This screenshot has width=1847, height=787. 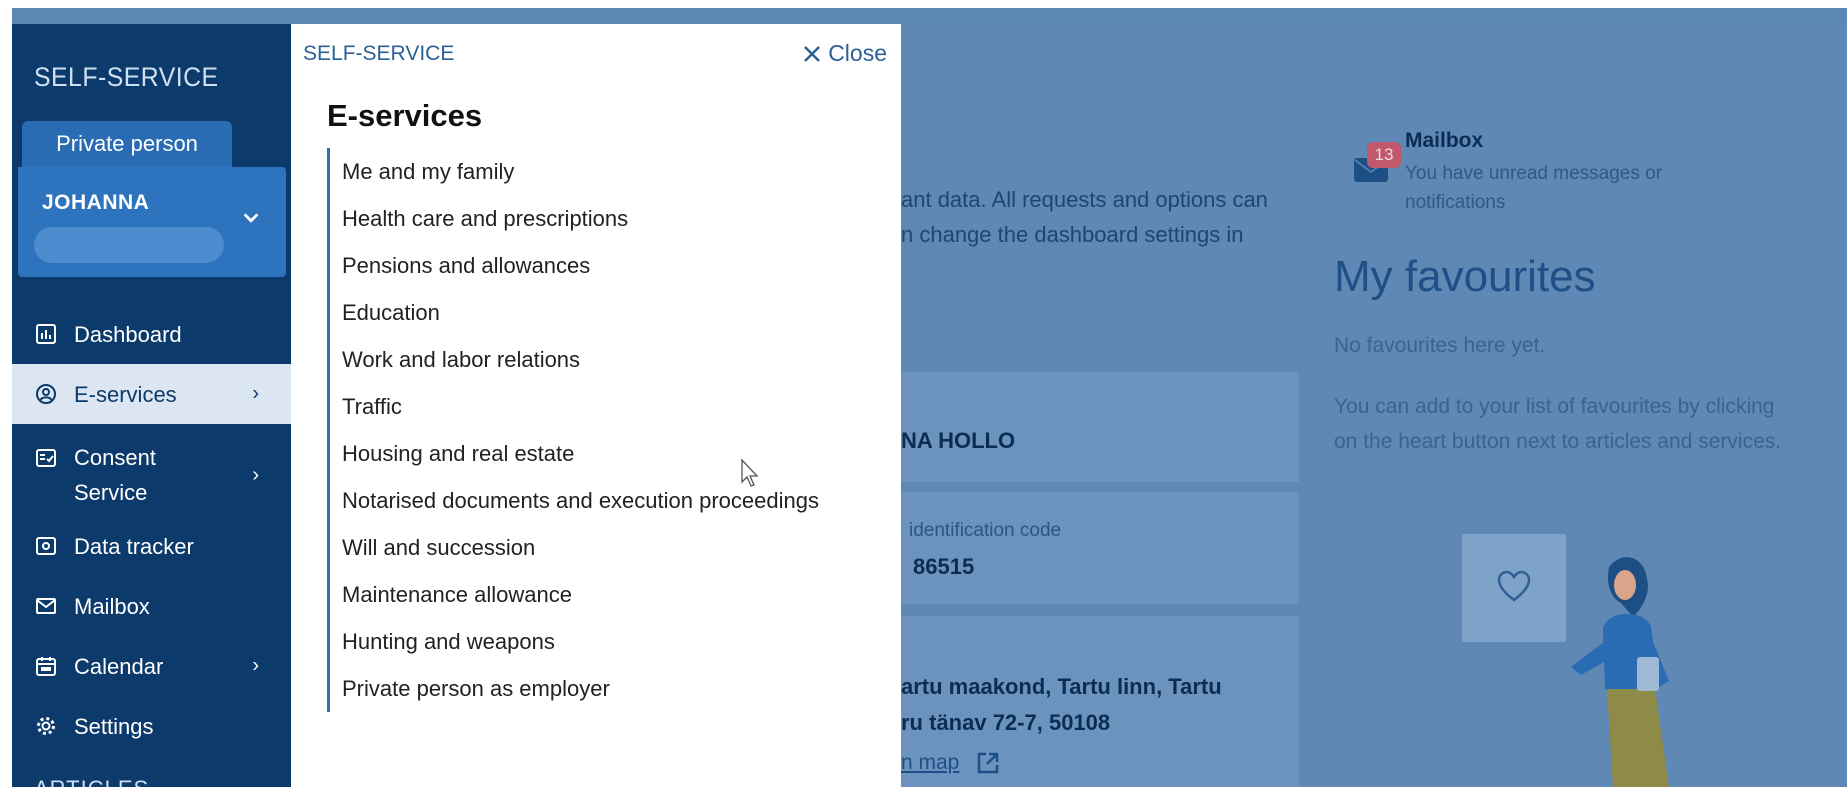 What do you see at coordinates (985, 530) in the screenshot?
I see `id-code-label: identification code` at bounding box center [985, 530].